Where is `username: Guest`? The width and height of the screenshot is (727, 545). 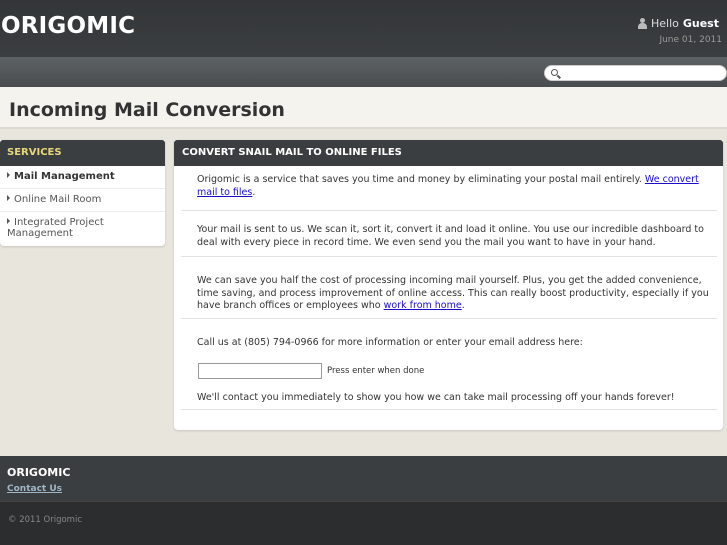
username: Guest is located at coordinates (700, 23).